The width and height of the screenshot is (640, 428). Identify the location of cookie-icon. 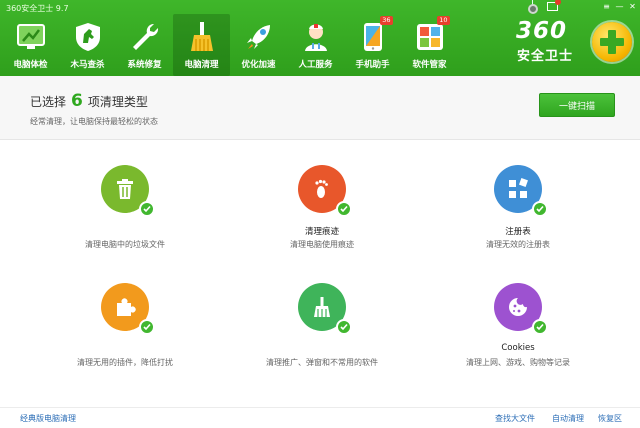
(521, 309).